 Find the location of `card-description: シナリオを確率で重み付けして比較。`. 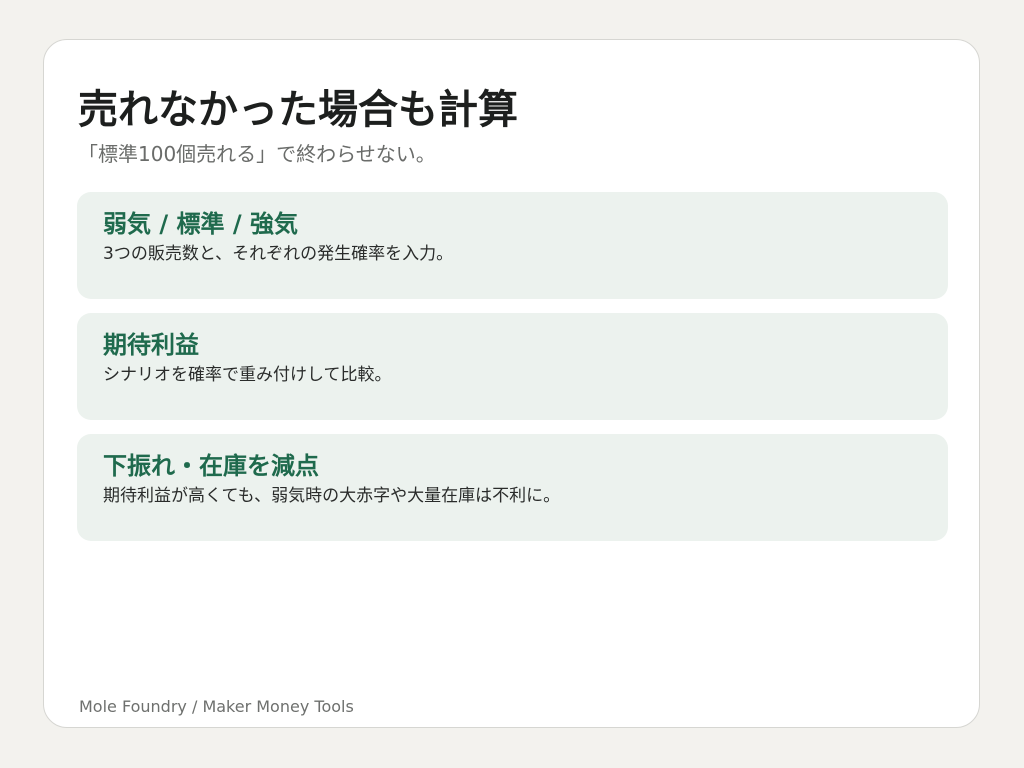

card-description: シナリオを確率で重み付けして比較。 is located at coordinates (247, 375).